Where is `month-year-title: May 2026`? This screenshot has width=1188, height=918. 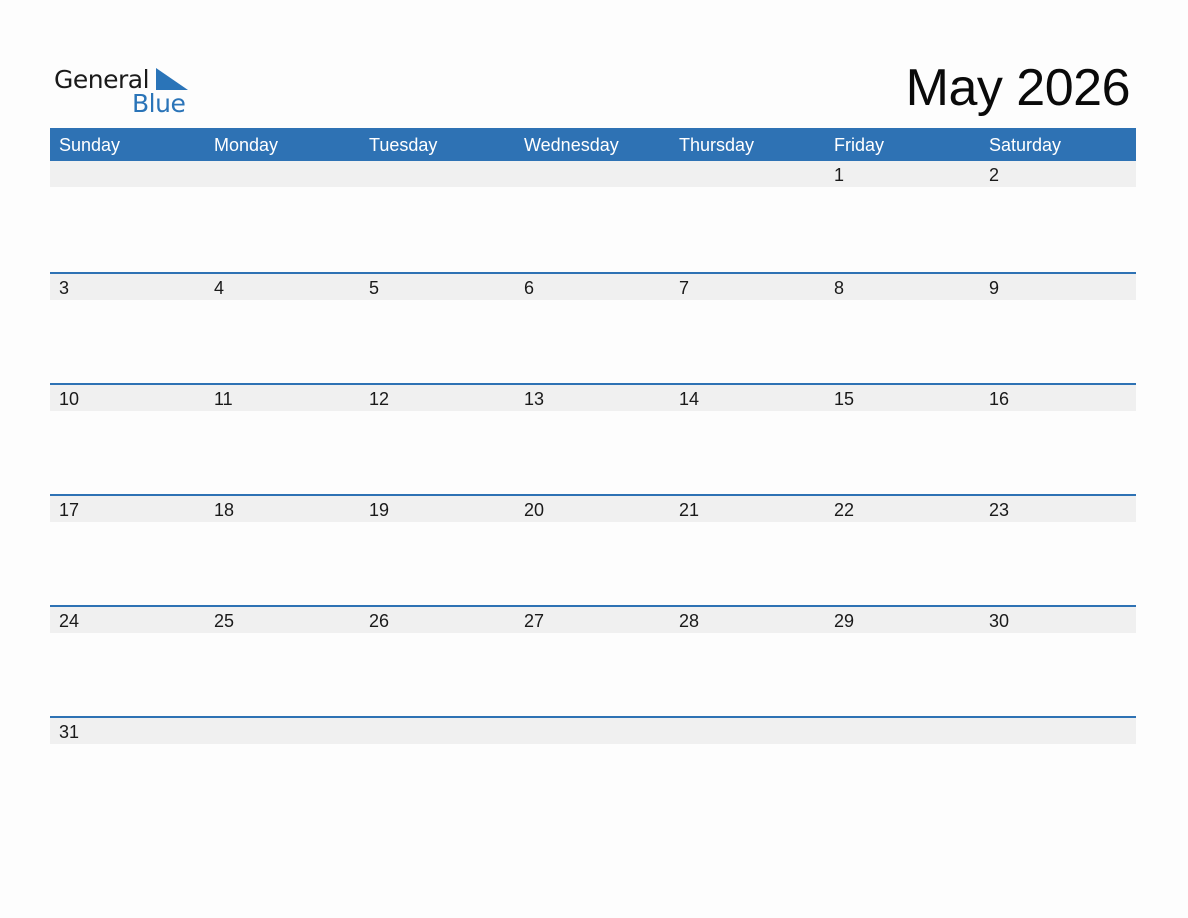 month-year-title: May 2026 is located at coordinates (1018, 88).